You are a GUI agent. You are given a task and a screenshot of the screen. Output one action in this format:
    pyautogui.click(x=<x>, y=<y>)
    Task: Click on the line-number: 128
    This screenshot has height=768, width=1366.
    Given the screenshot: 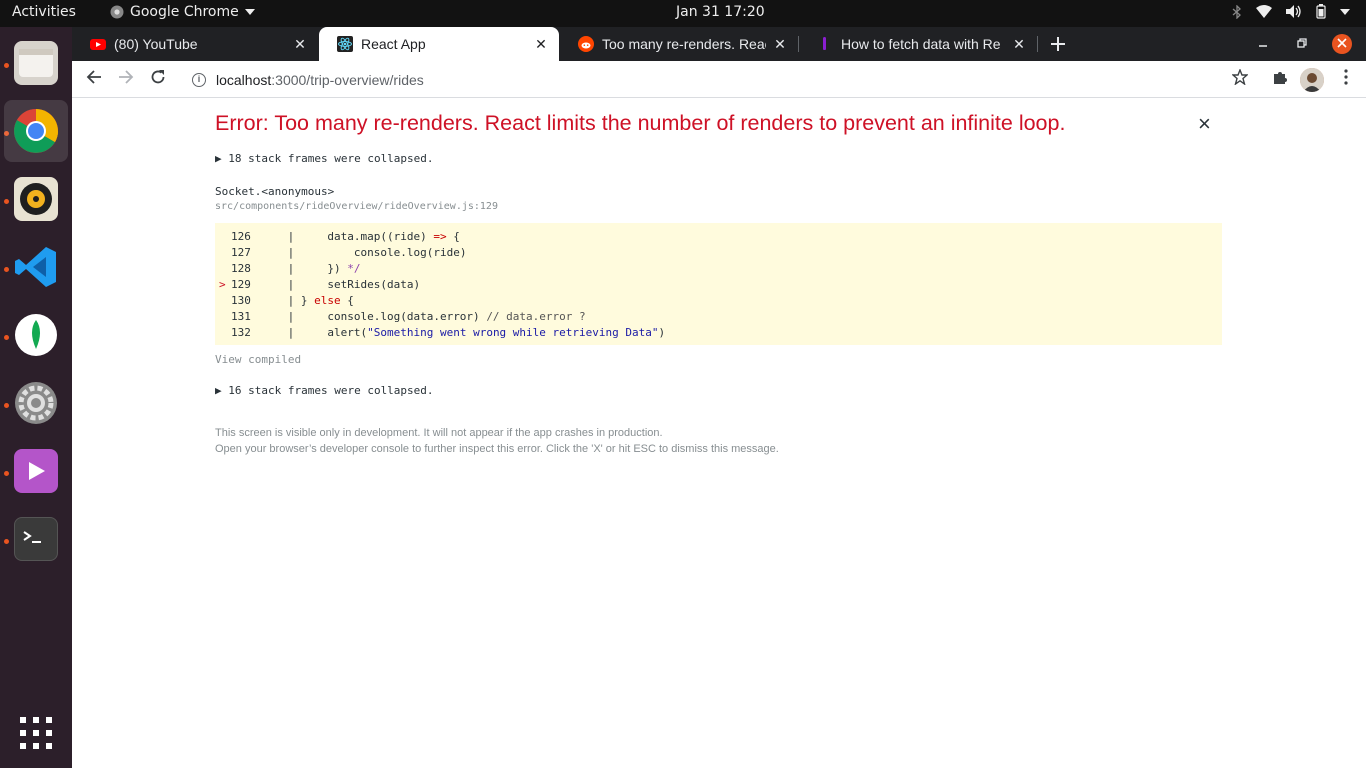 What is the action you would take?
    pyautogui.click(x=241, y=268)
    